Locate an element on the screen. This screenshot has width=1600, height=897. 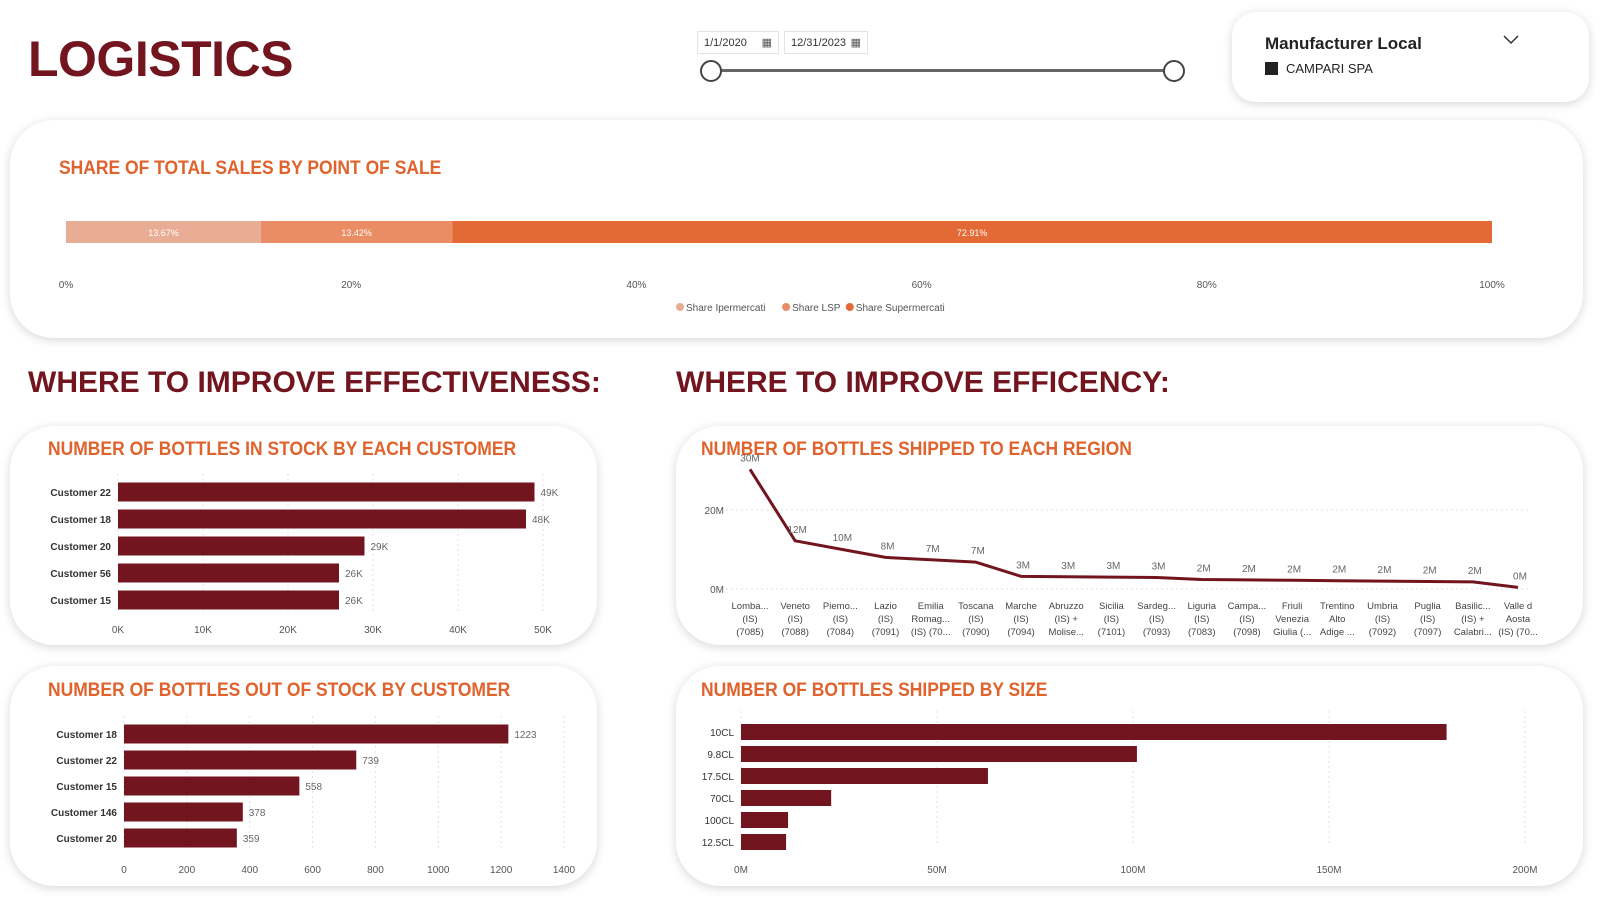
data-label: 49K is located at coordinates (550, 493).